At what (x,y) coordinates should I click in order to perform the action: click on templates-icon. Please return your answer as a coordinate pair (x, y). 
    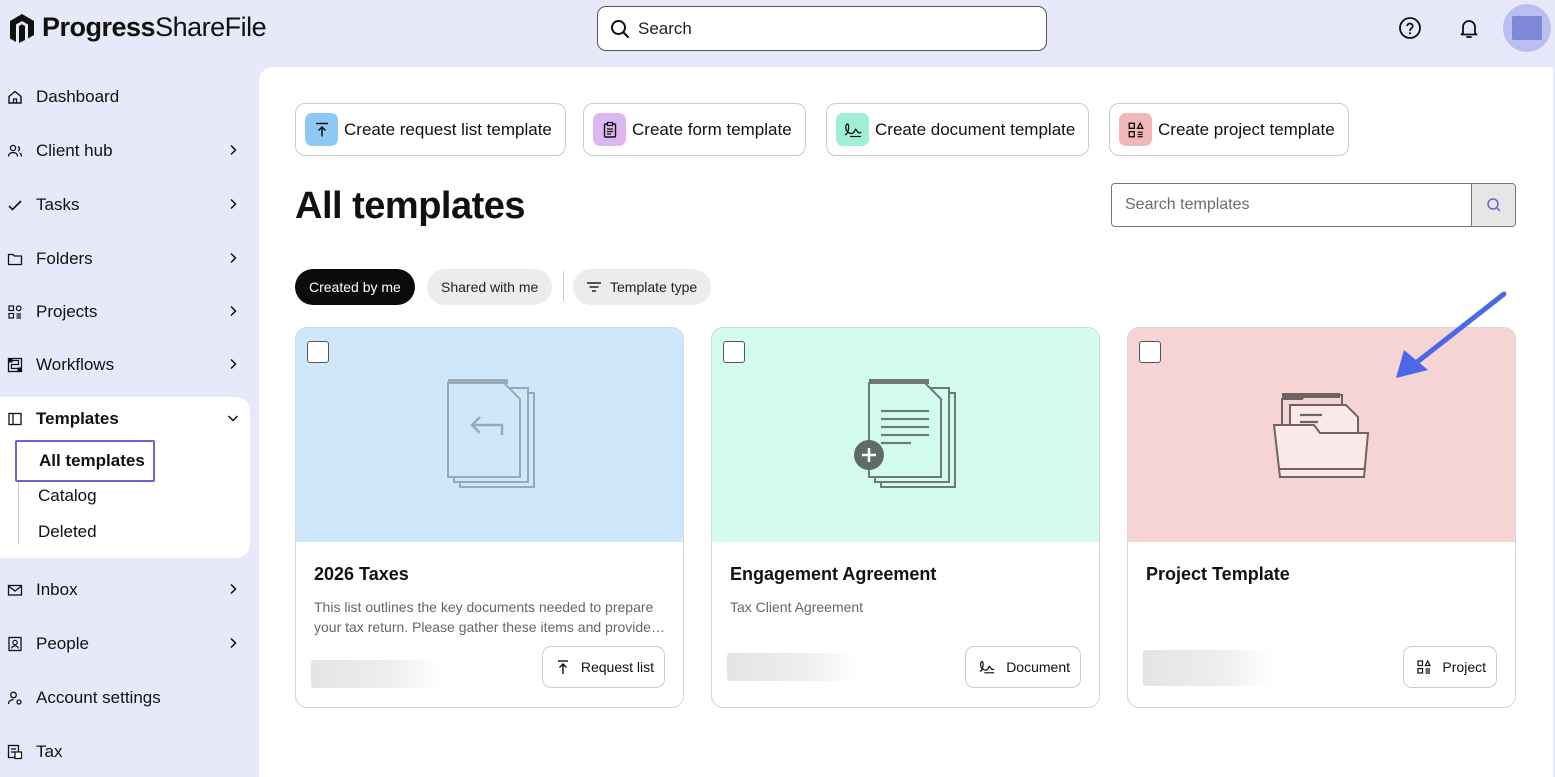
    Looking at the image, I should click on (15, 419).